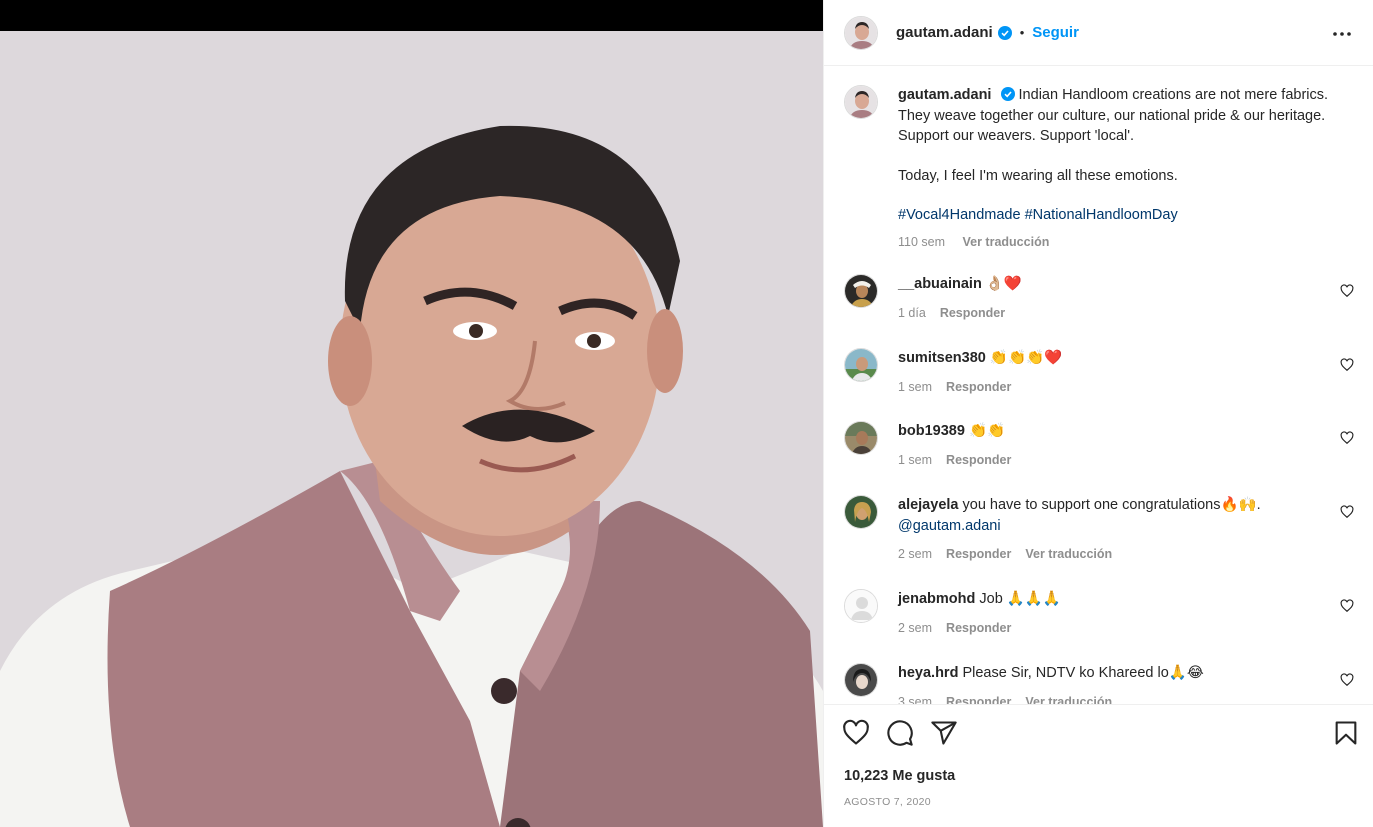  Describe the element at coordinates (1118, 242) in the screenshot. I see `caption-meta: 110 sem Ver traducción` at that location.